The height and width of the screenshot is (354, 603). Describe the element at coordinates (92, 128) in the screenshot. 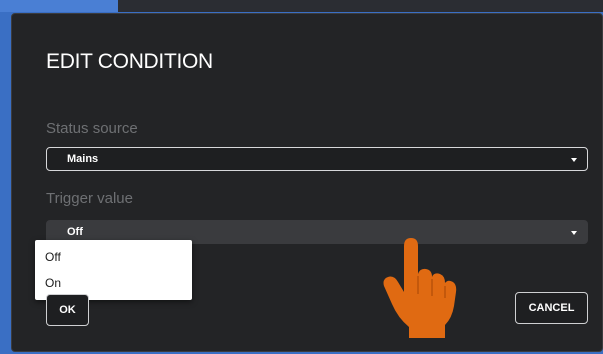

I see `status-source-label: Status source` at that location.